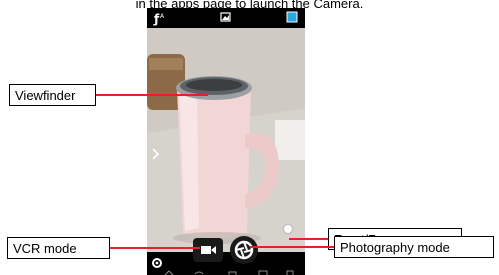  What do you see at coordinates (157, 263) in the screenshot?
I see `settings-icon` at bounding box center [157, 263].